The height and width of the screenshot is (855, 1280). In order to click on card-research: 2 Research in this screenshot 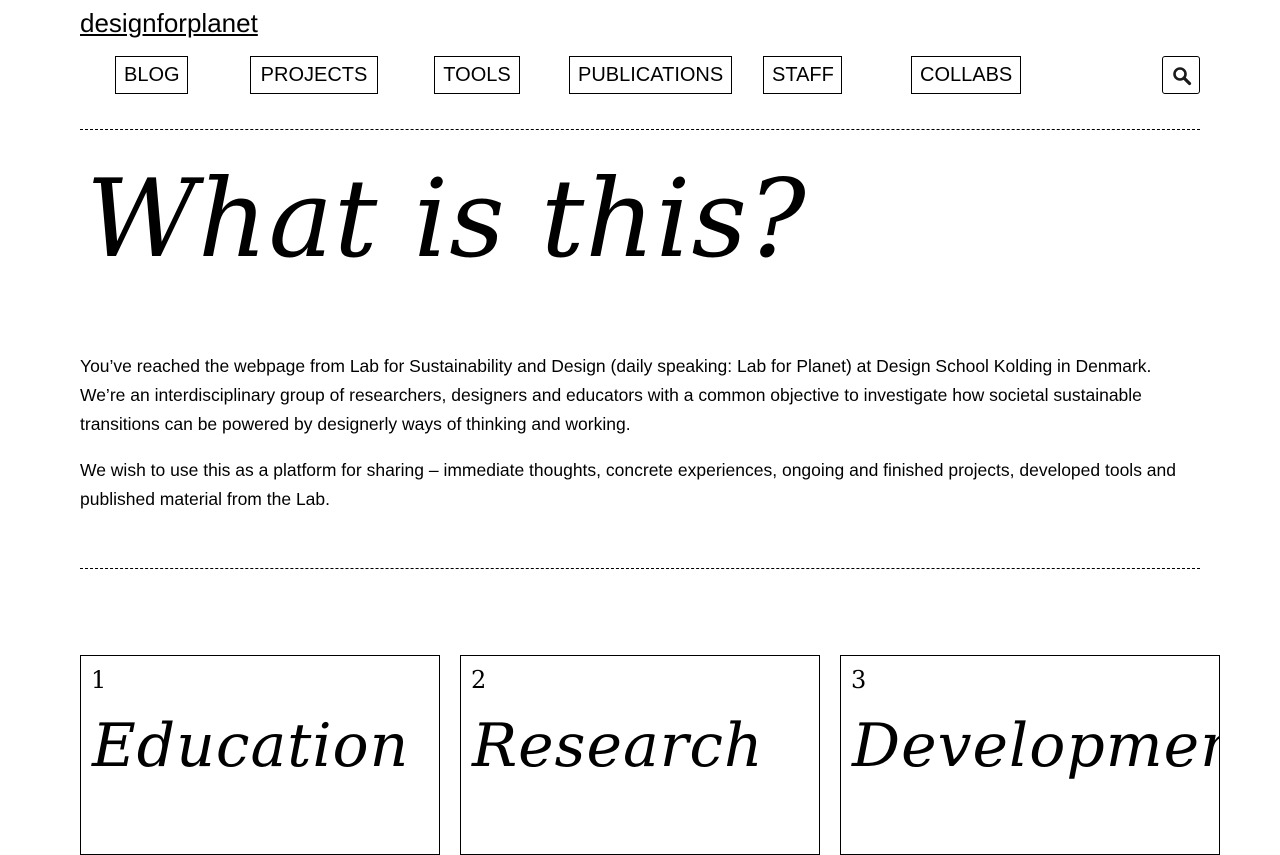, I will do `click(640, 755)`.